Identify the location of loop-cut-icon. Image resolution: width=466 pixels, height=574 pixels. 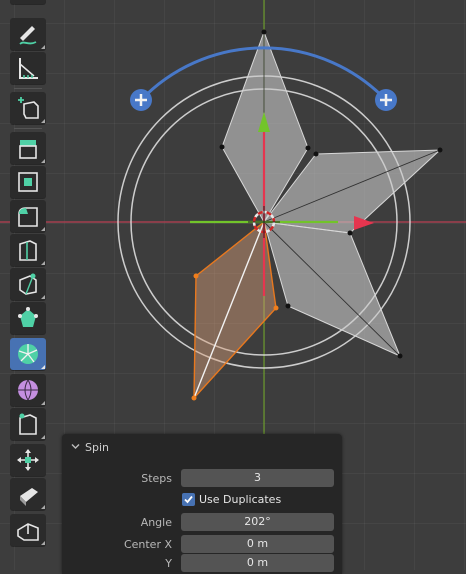
(28, 250).